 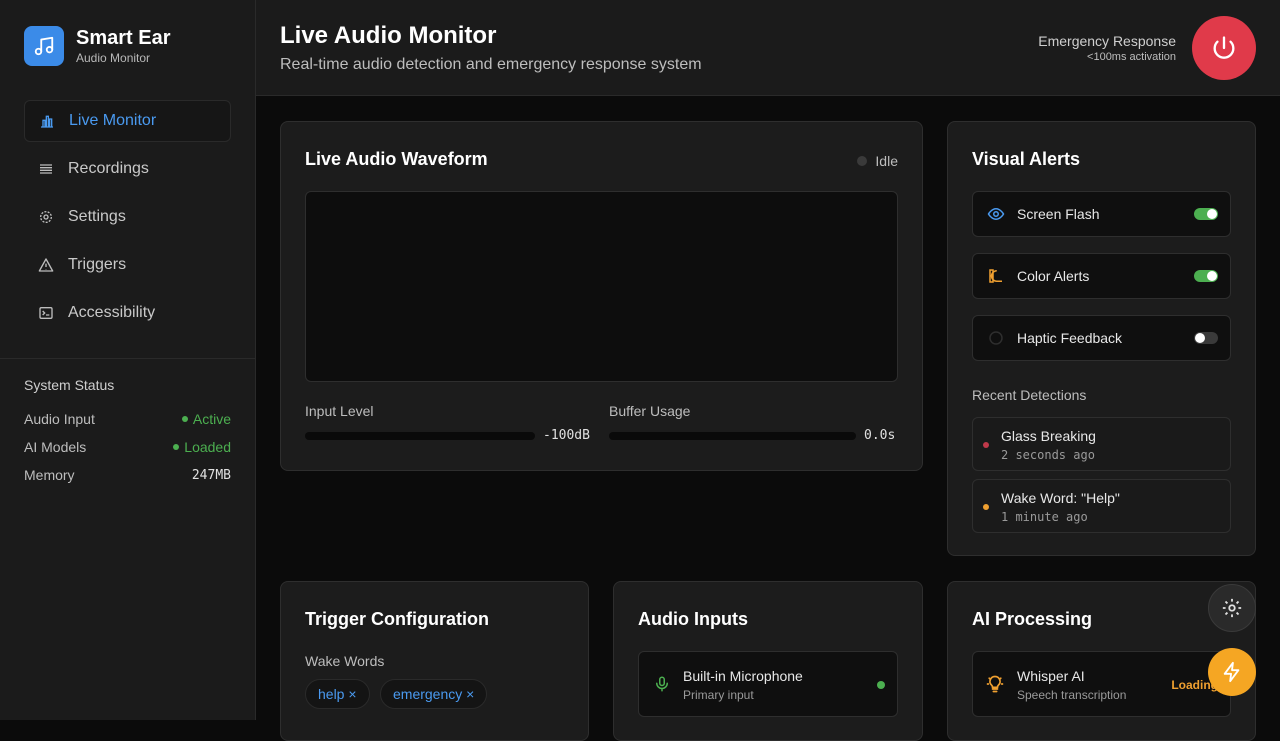 I want to click on emergency-subtitle: <100ms activation, so click(x=1131, y=57).